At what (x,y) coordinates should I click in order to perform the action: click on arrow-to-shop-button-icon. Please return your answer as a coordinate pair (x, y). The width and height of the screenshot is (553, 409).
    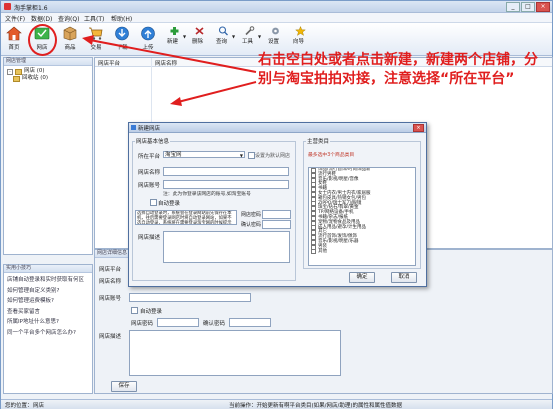
    Looking at the image, I should click on (169, 54).